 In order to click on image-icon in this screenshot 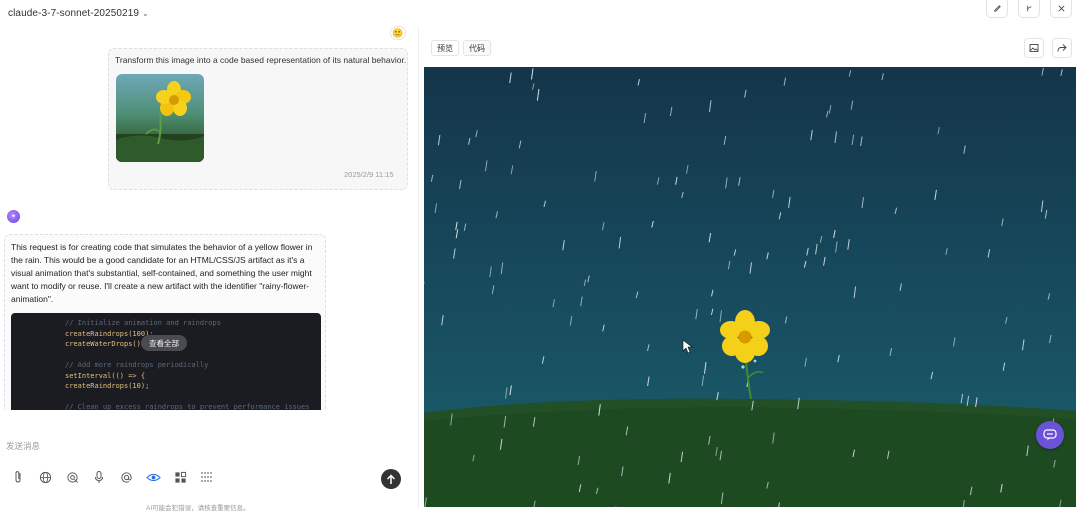, I will do `click(1034, 48)`.